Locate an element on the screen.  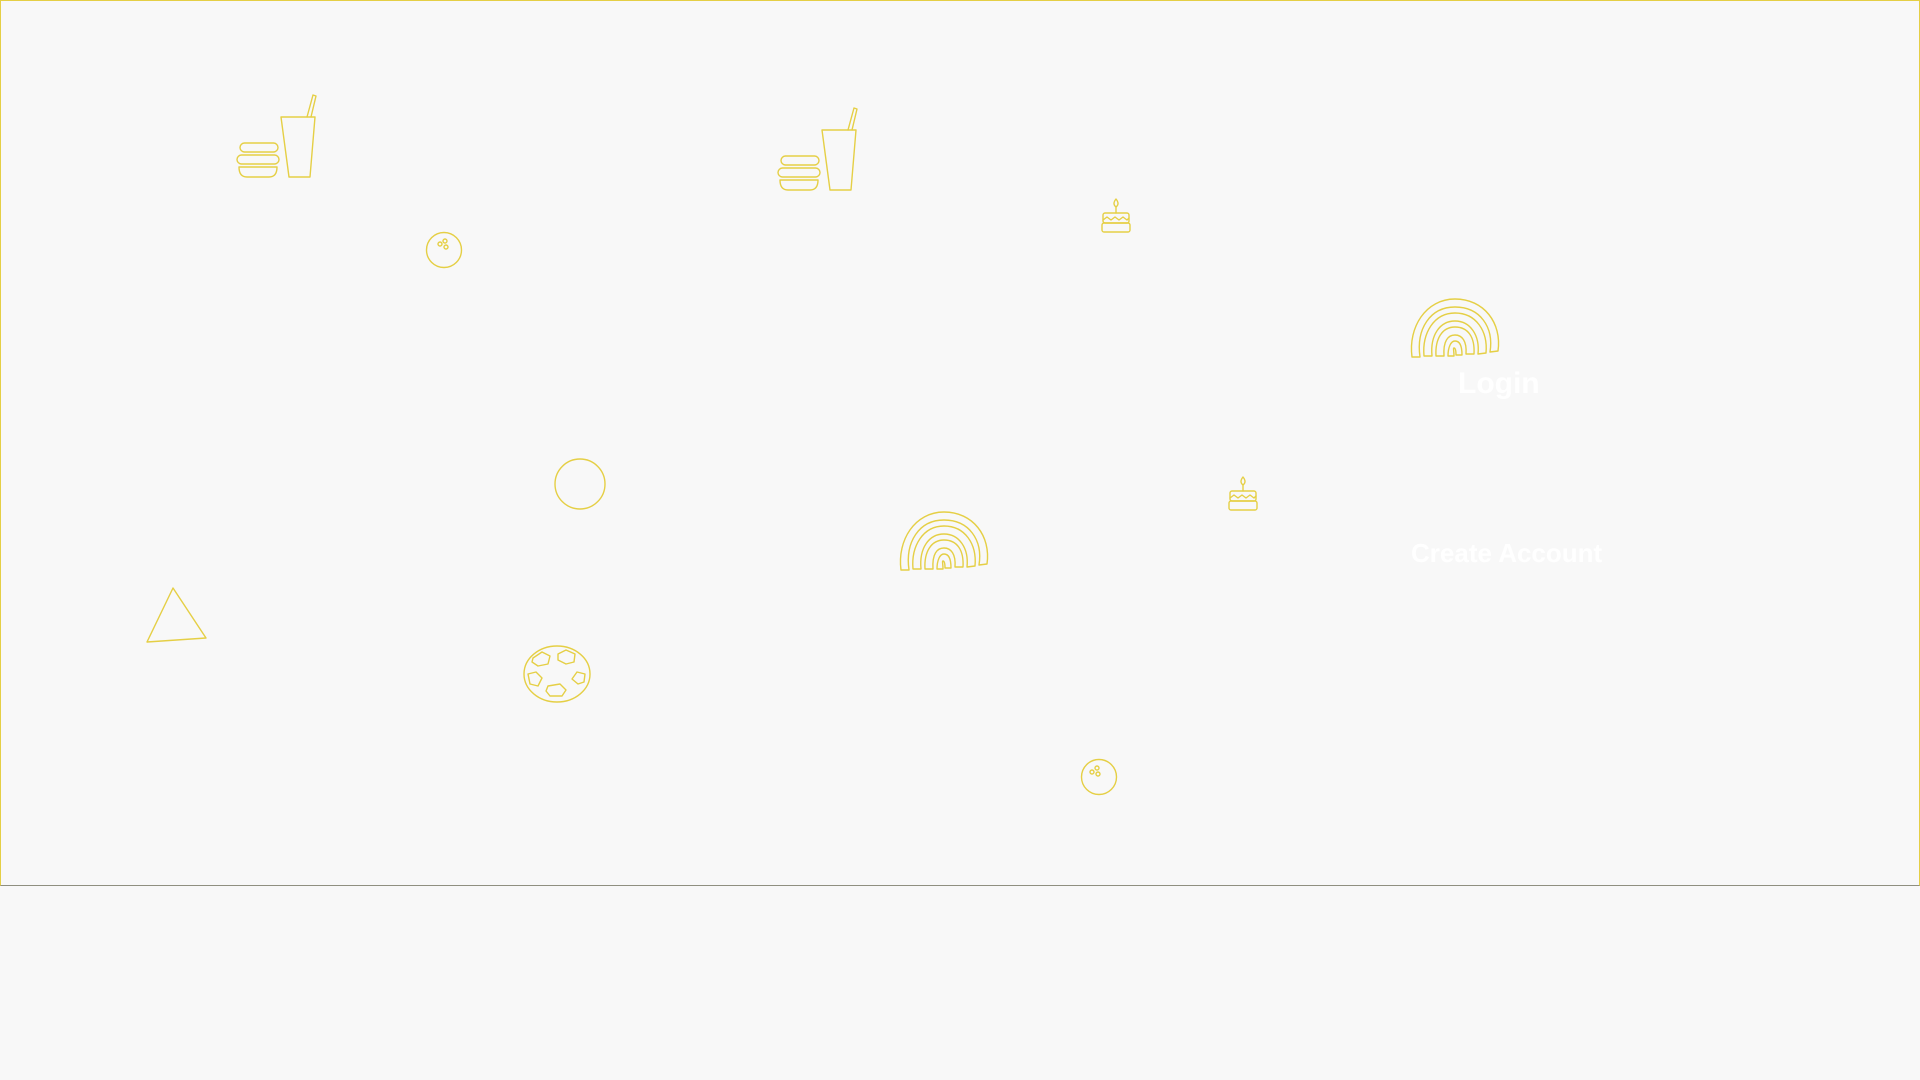
create-account-link: Create Account is located at coordinates (1506, 553).